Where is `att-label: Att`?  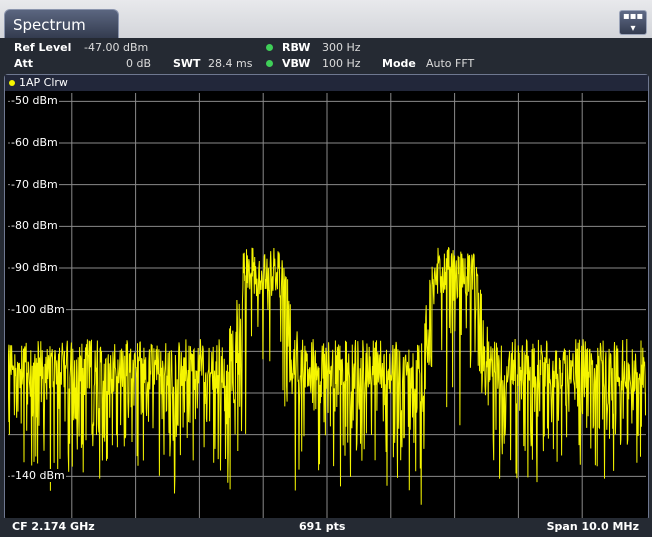 att-label: Att is located at coordinates (24, 63).